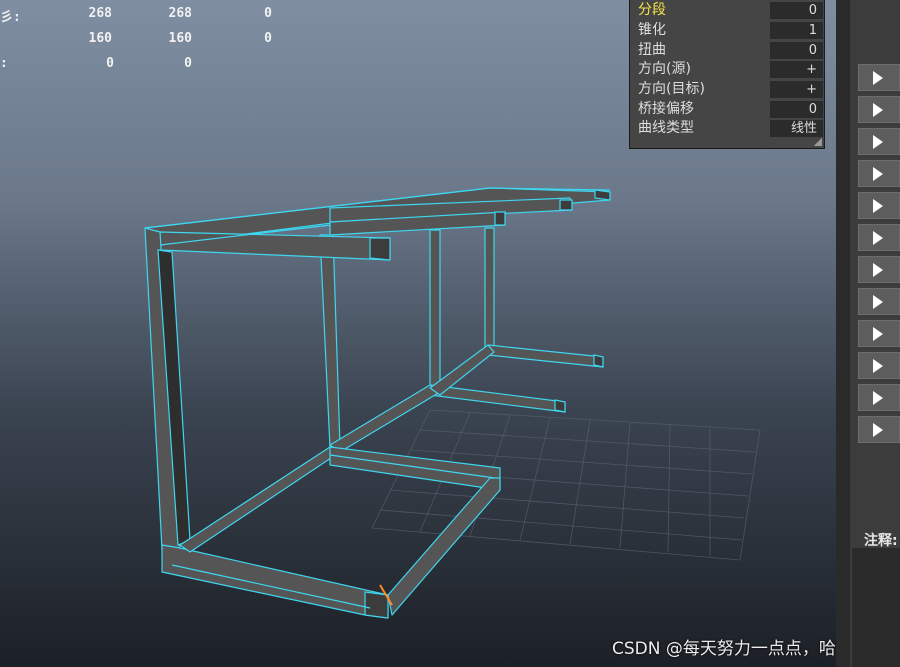  What do you see at coordinates (167, 389) in the screenshot?
I see `front-left-leg` at bounding box center [167, 389].